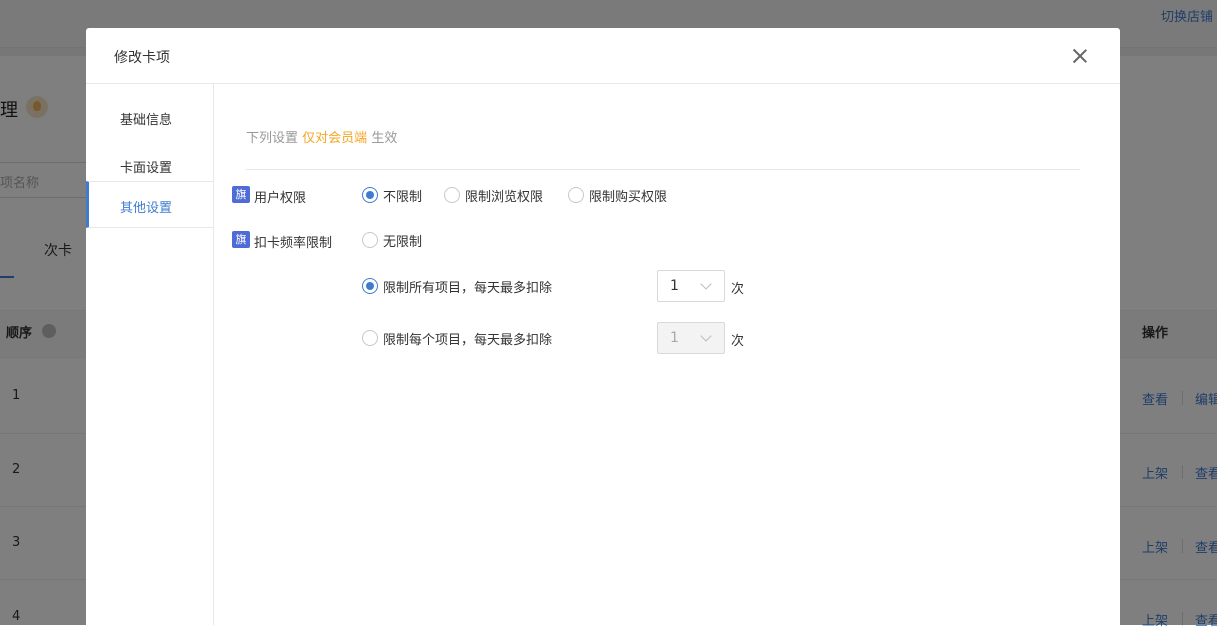  Describe the element at coordinates (403, 242) in the screenshot. I see `radio-label: 无限制` at that location.